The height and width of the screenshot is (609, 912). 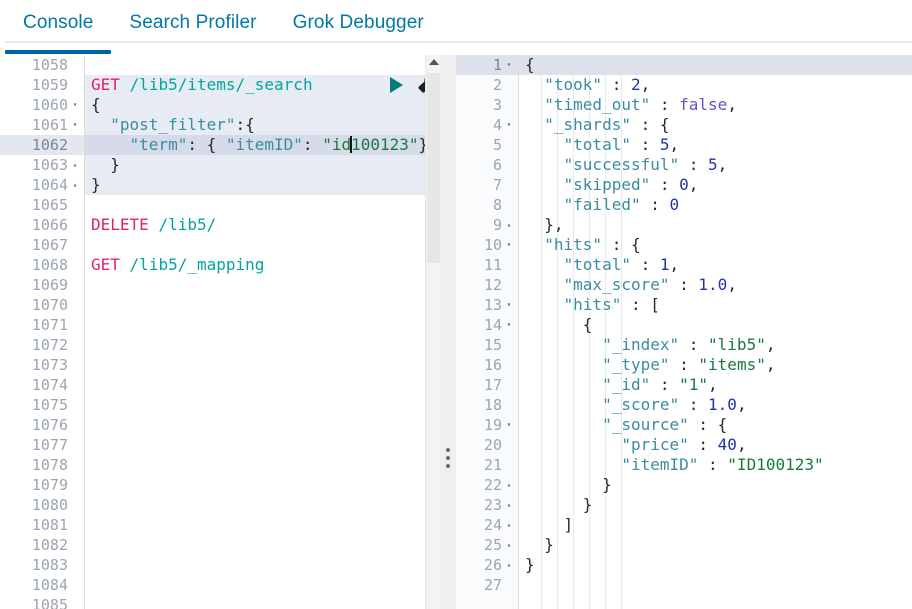 I want to click on response-code-line: "successful" : 5,, so click(x=715, y=165).